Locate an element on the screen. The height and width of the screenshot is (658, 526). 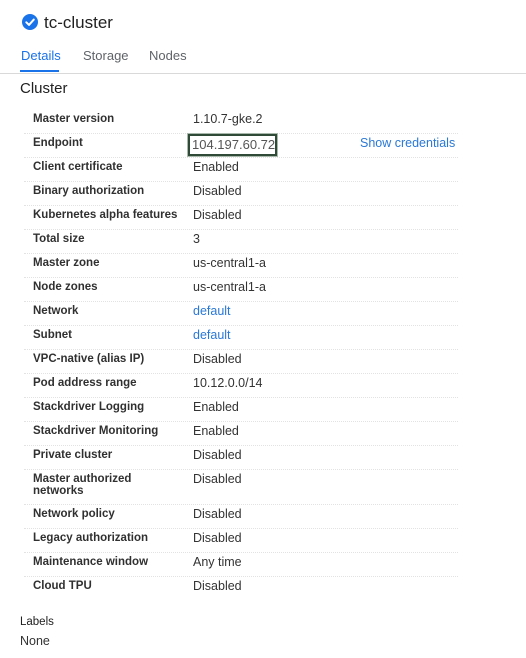
row-label: Maintenance window is located at coordinates (91, 562).